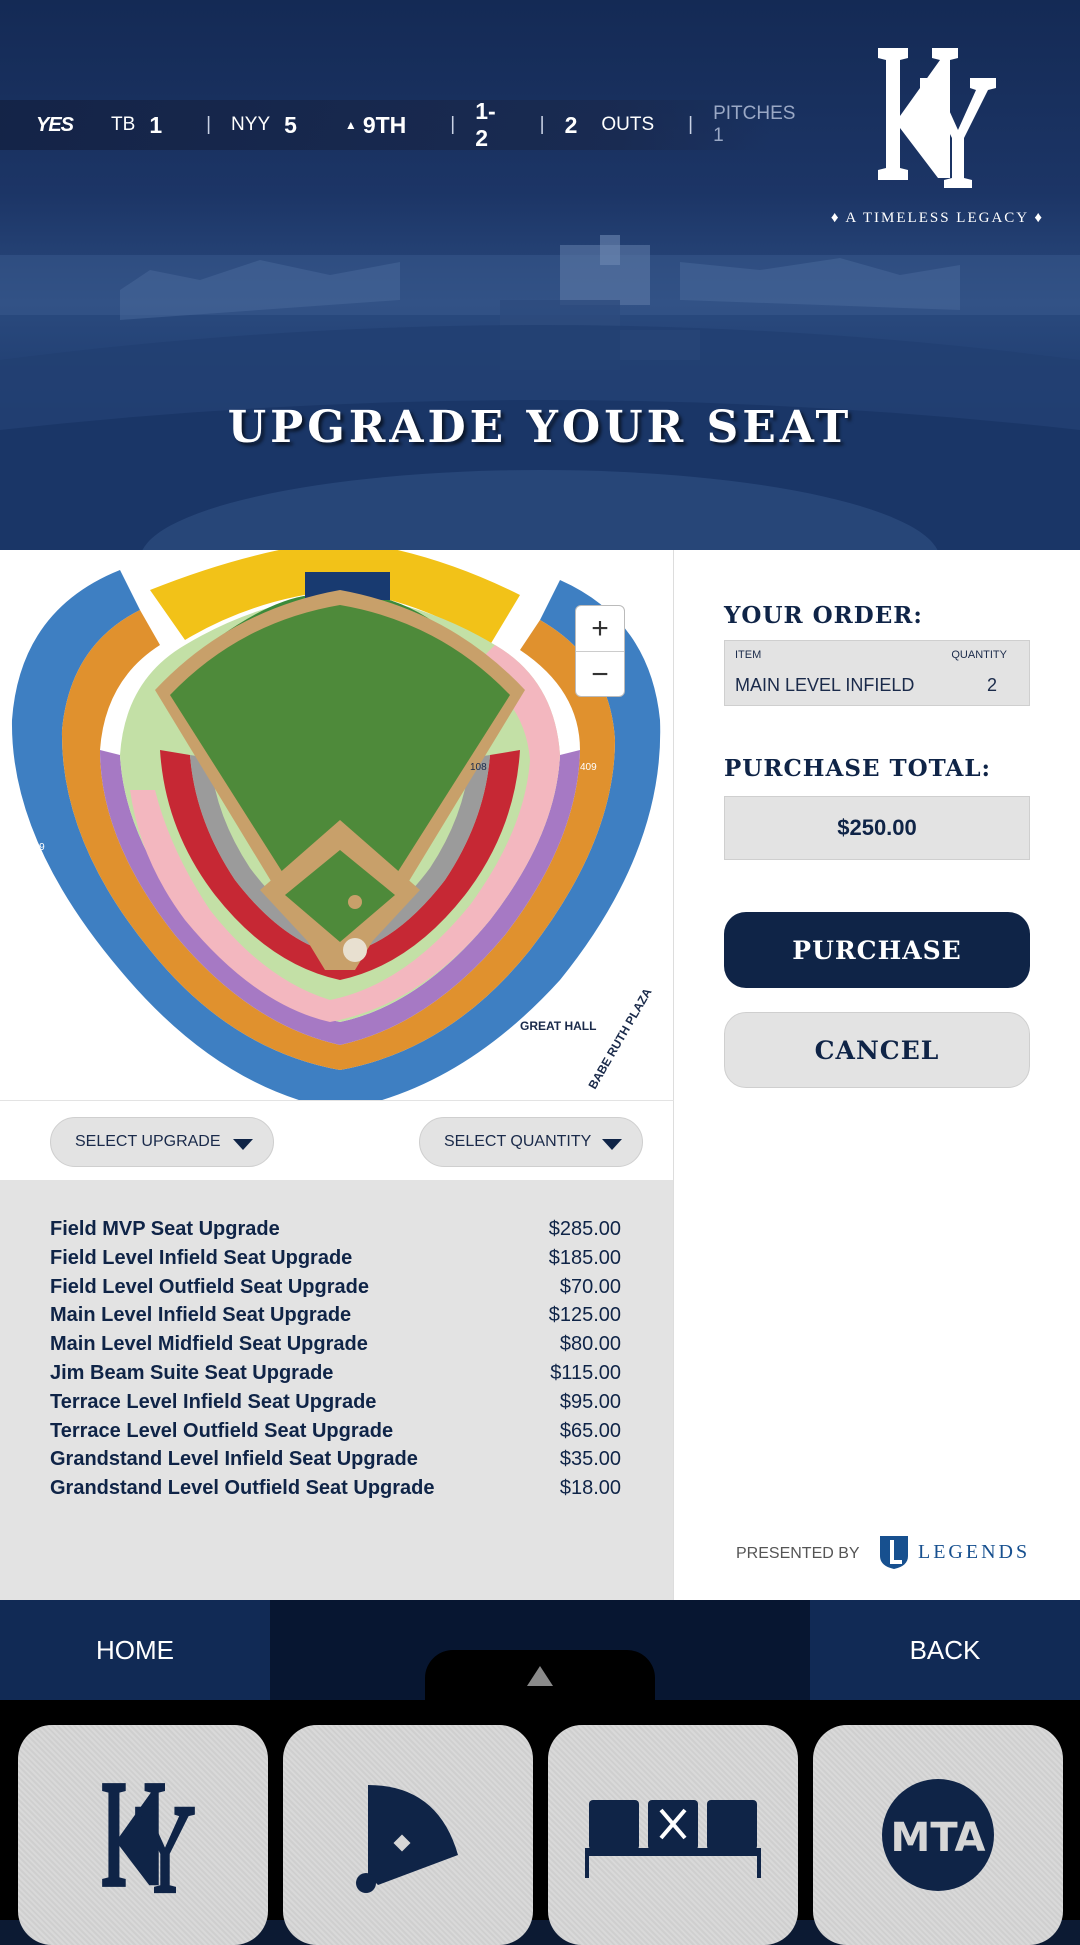  What do you see at coordinates (384, 124) in the screenshot?
I see `inning: 9TH` at bounding box center [384, 124].